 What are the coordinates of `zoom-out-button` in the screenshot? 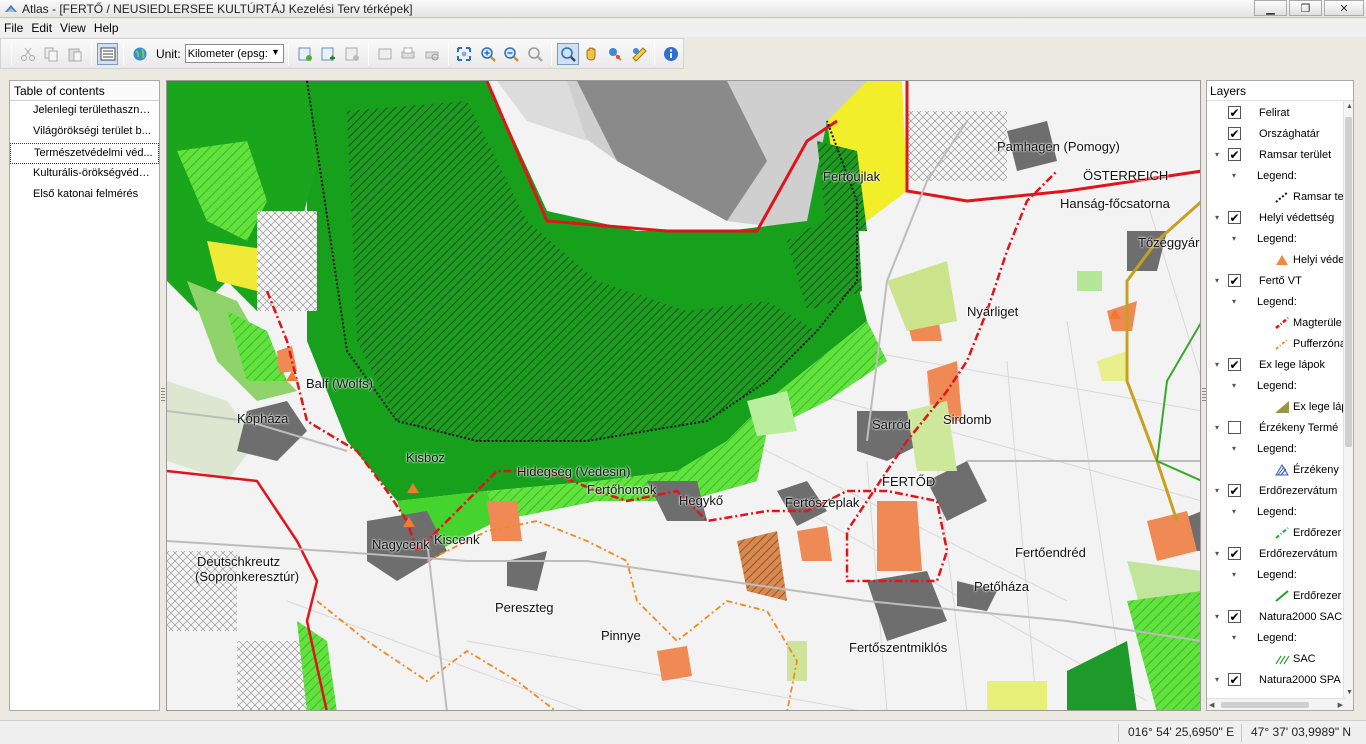 It's located at (512, 54).